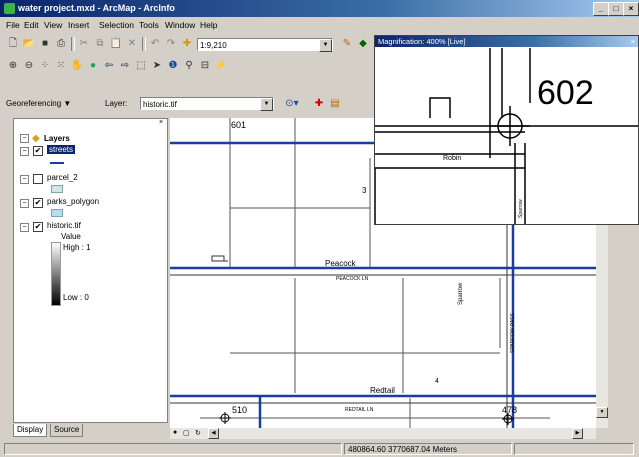  I want to click on forward-arrow-icon: ⇨, so click(125, 66).